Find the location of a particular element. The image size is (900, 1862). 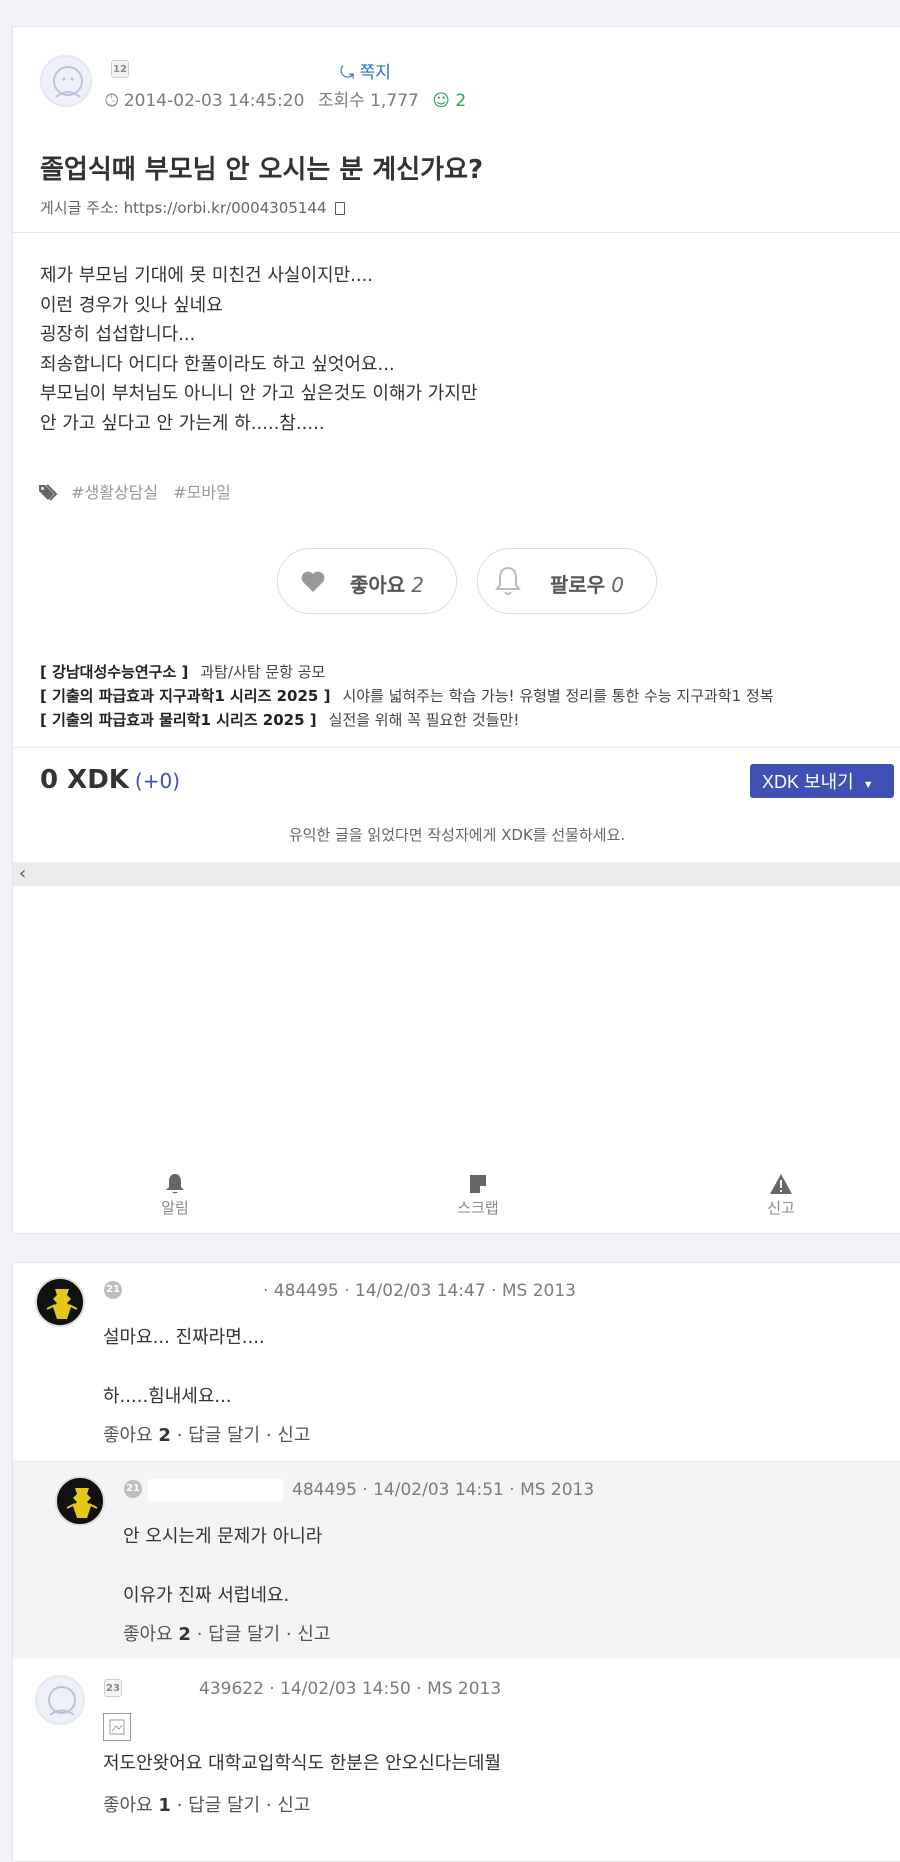

tag-item: #생활상담실 is located at coordinates (114, 492).